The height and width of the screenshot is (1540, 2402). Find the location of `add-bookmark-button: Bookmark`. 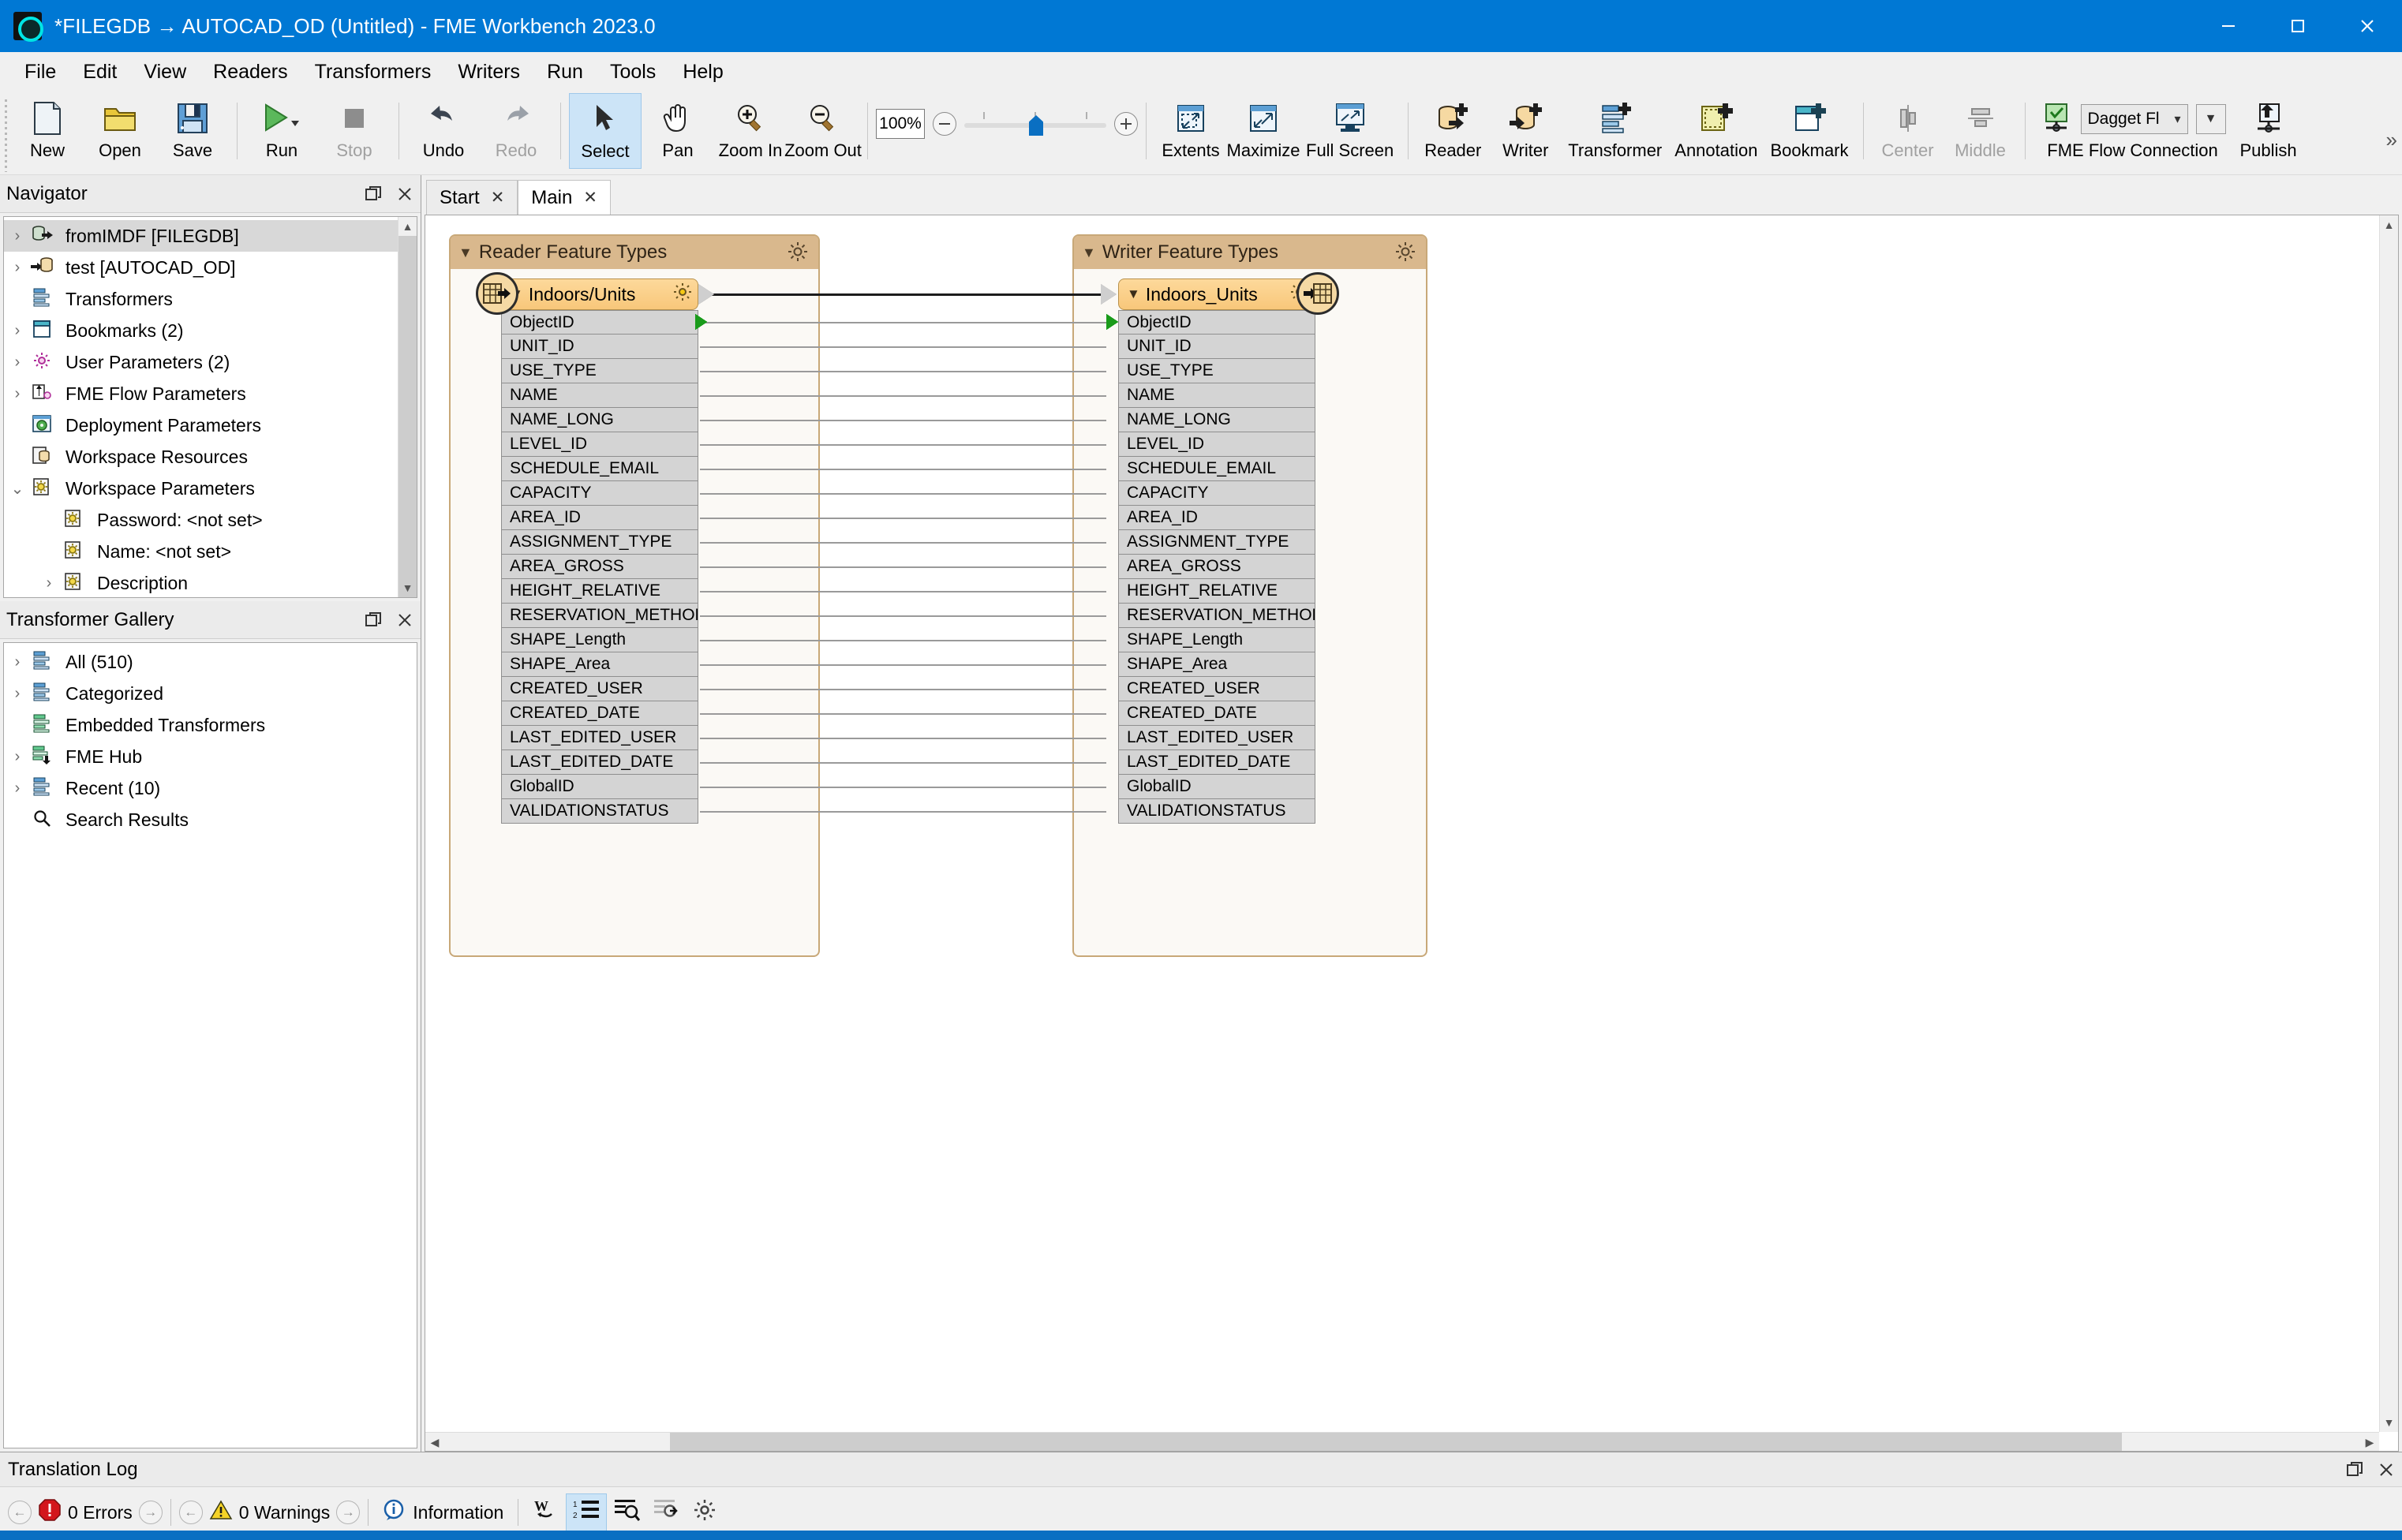

add-bookmark-button: Bookmark is located at coordinates (1809, 131).